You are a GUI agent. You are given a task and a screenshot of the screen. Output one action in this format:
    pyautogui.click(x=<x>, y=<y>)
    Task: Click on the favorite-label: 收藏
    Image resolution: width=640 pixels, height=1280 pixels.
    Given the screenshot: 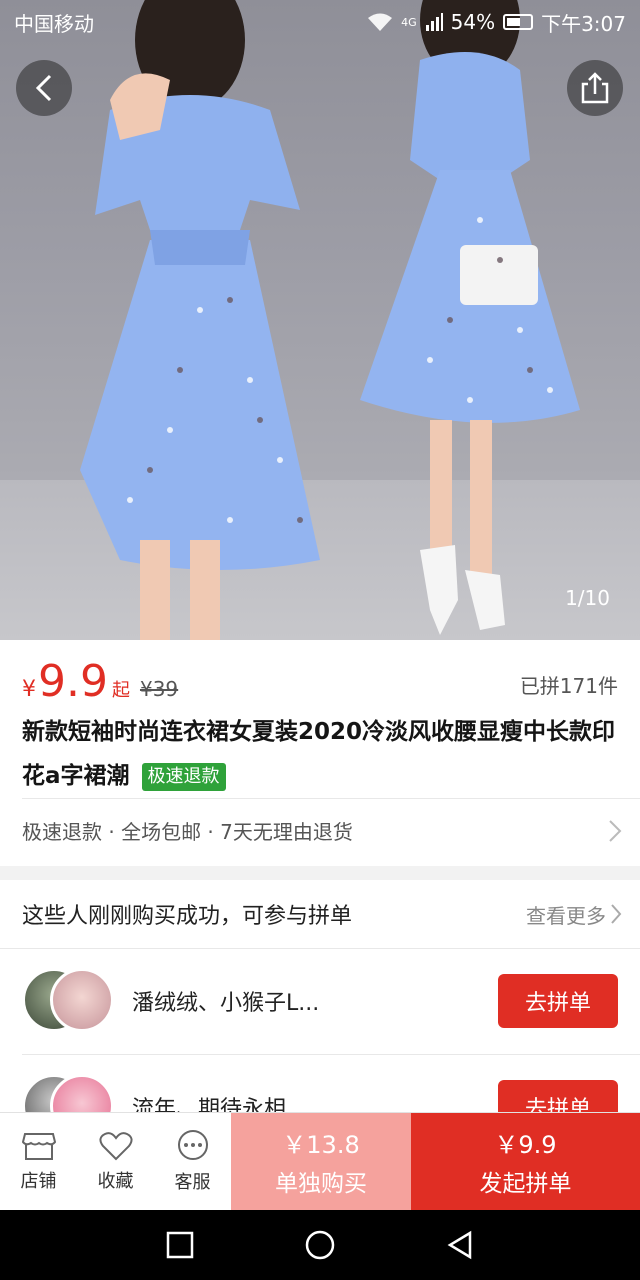 What is the action you would take?
    pyautogui.click(x=115, y=1181)
    